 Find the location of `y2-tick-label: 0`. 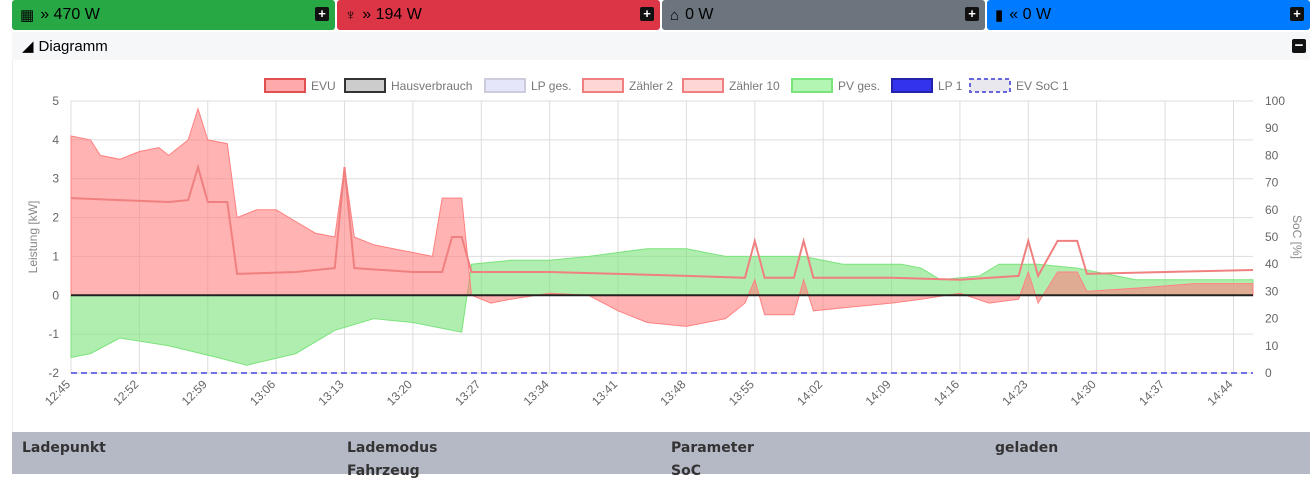

y2-tick-label: 0 is located at coordinates (1268, 373).